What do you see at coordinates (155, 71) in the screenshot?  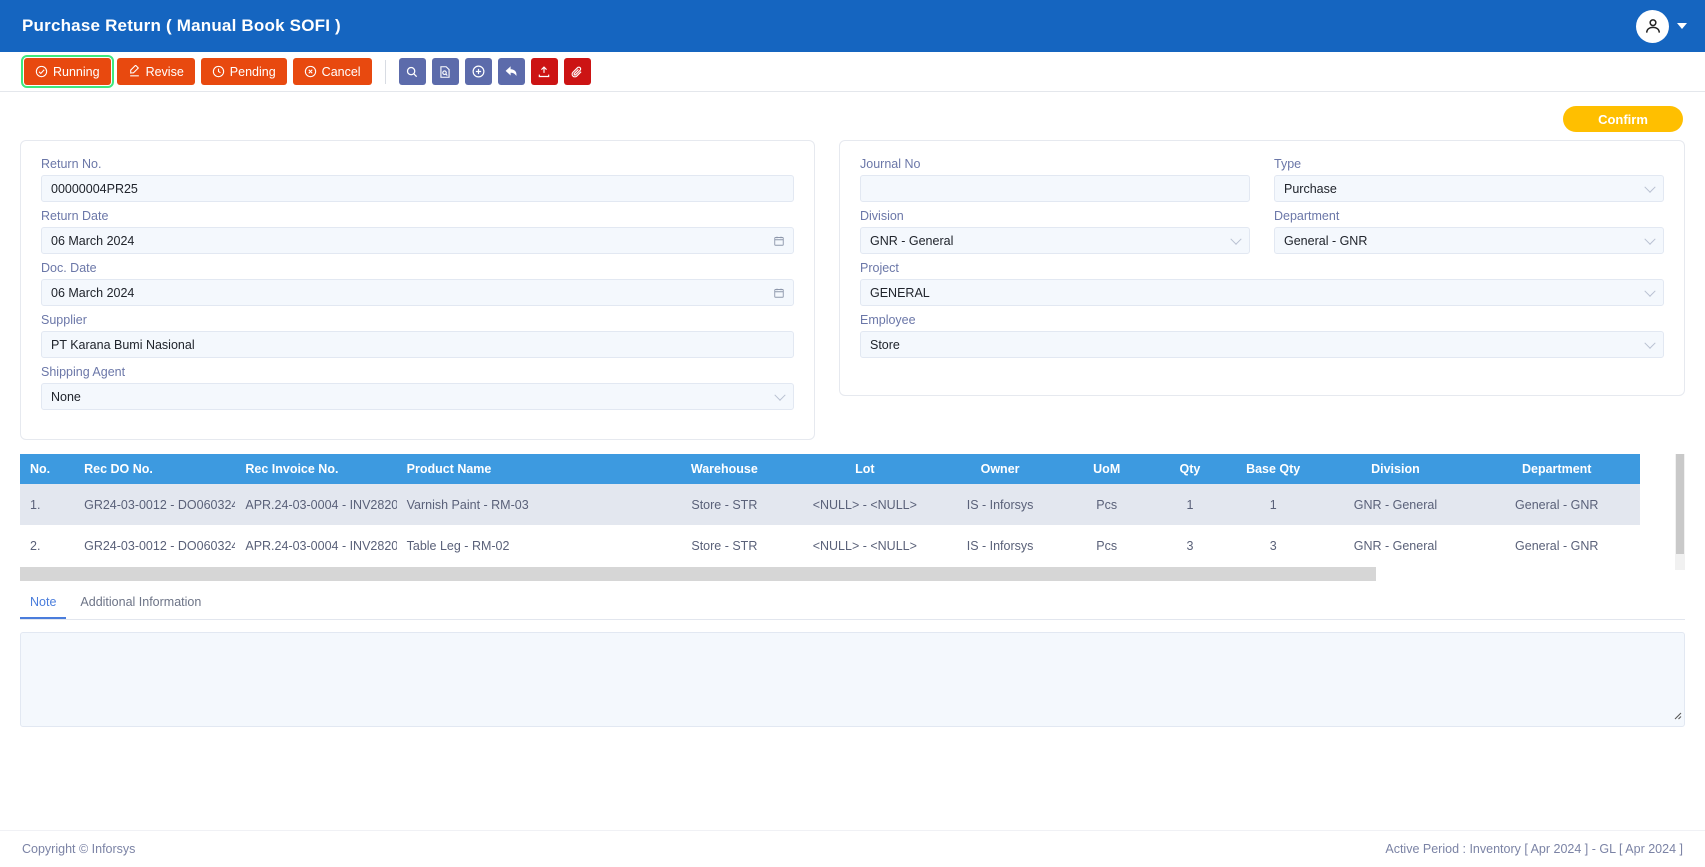 I see `status-button-revise: Revise` at bounding box center [155, 71].